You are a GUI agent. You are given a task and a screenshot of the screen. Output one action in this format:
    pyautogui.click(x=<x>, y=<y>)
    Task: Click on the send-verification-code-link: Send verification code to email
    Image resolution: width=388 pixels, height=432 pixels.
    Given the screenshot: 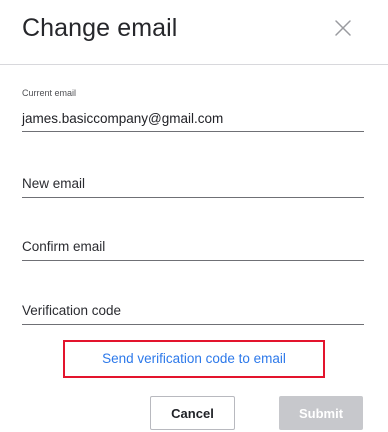 What is the action you would take?
    pyautogui.click(x=194, y=359)
    